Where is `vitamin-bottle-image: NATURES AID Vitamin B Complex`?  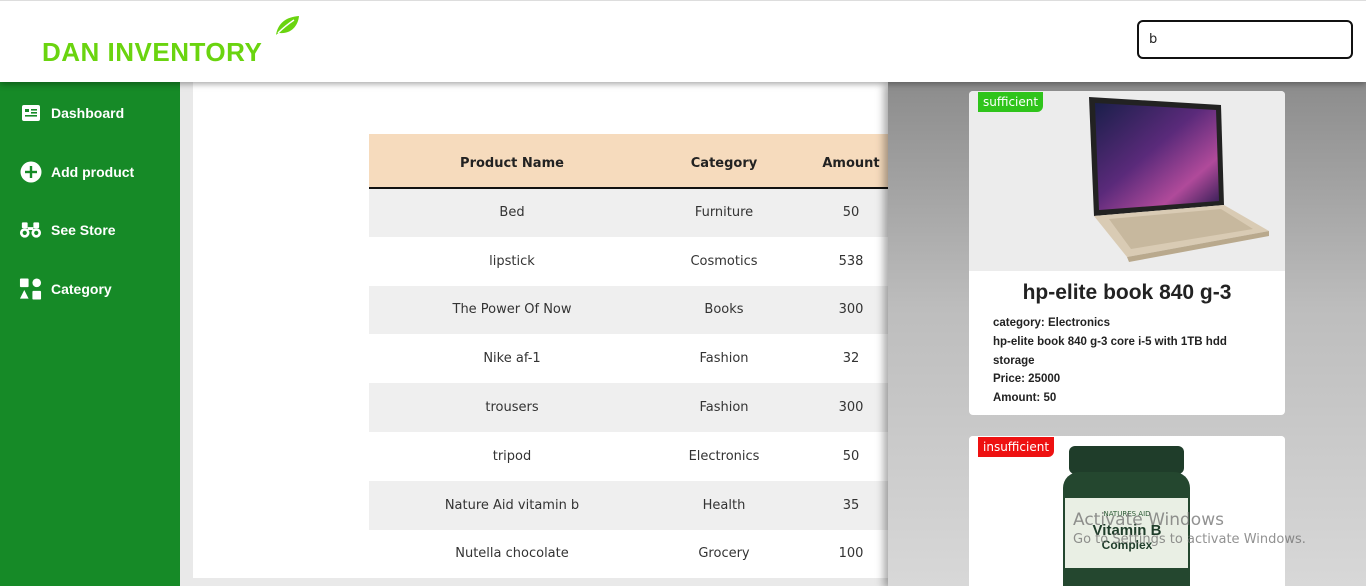 vitamin-bottle-image: NATURES AID Vitamin B Complex is located at coordinates (1126, 516).